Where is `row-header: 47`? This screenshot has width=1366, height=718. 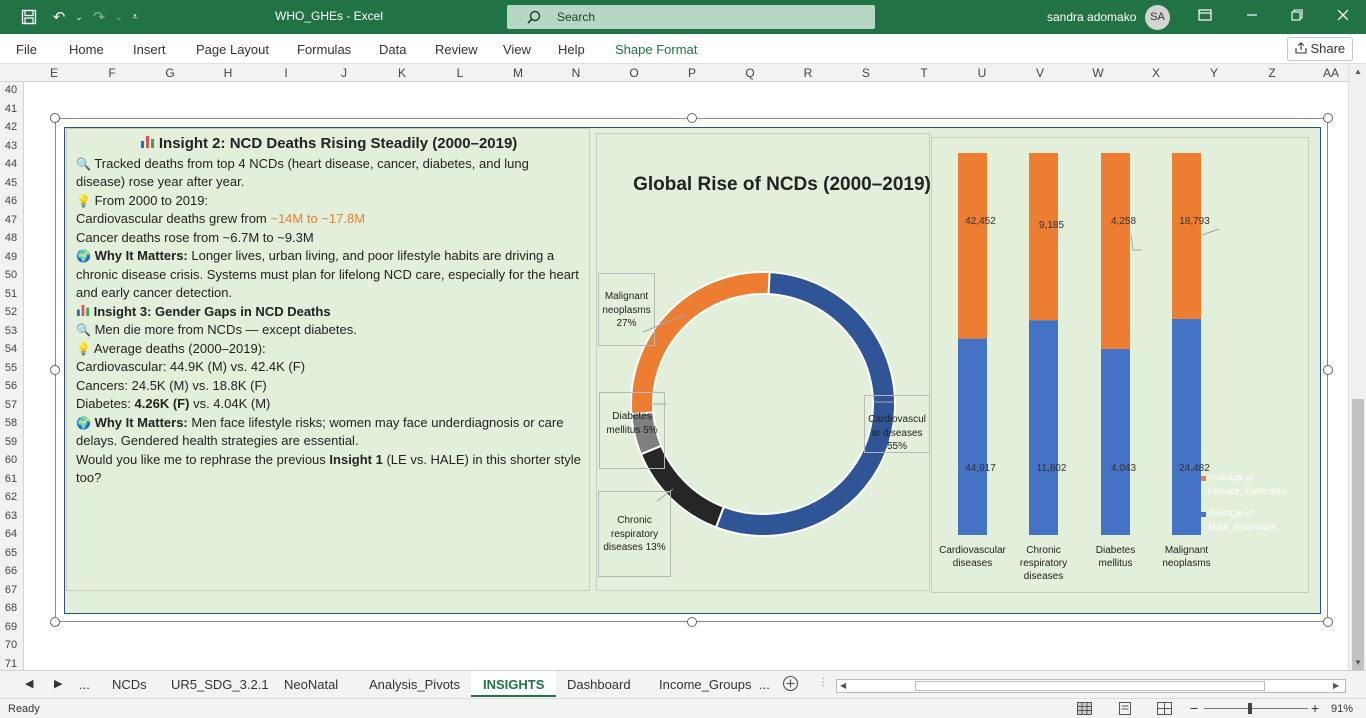 row-header: 47 is located at coordinates (11, 220).